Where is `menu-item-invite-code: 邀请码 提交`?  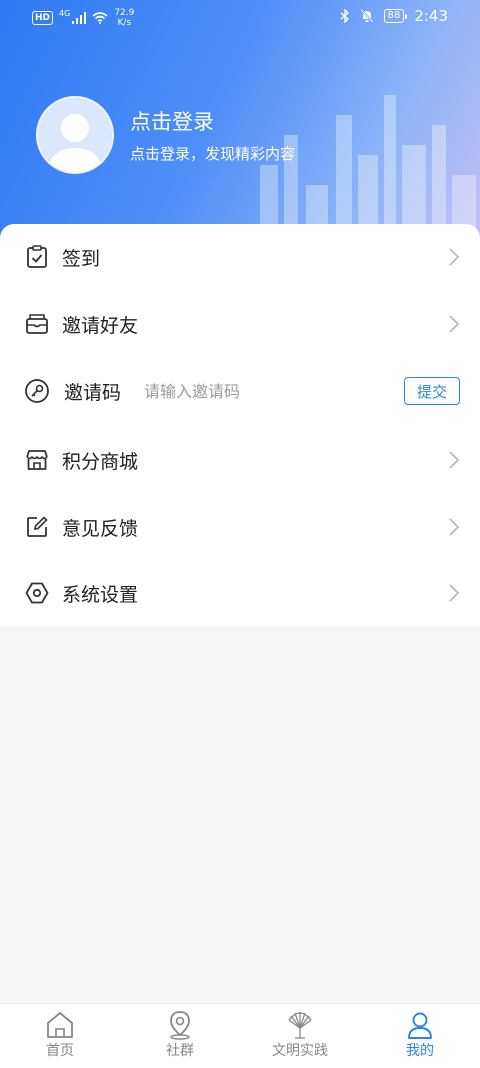
menu-item-invite-code: 邀请码 提交 is located at coordinates (240, 391).